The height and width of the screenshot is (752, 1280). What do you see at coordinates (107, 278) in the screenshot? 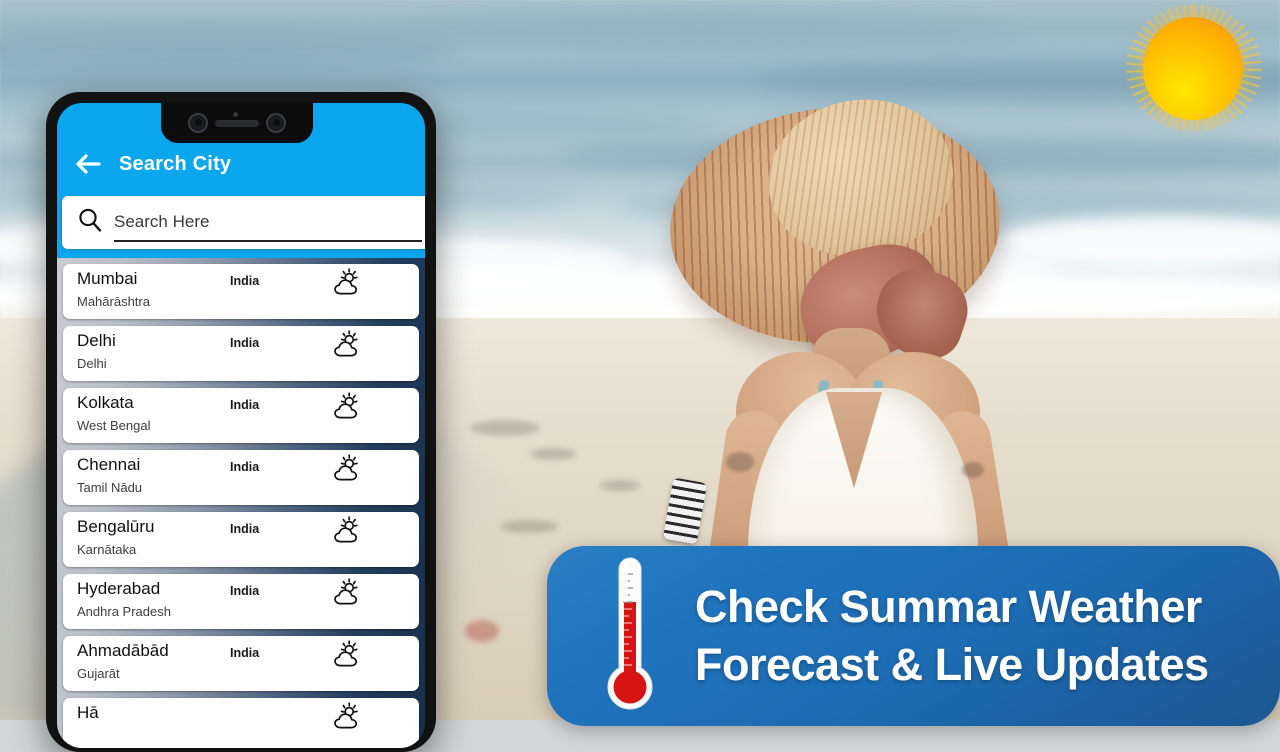
I see `city-name: Mumbai` at bounding box center [107, 278].